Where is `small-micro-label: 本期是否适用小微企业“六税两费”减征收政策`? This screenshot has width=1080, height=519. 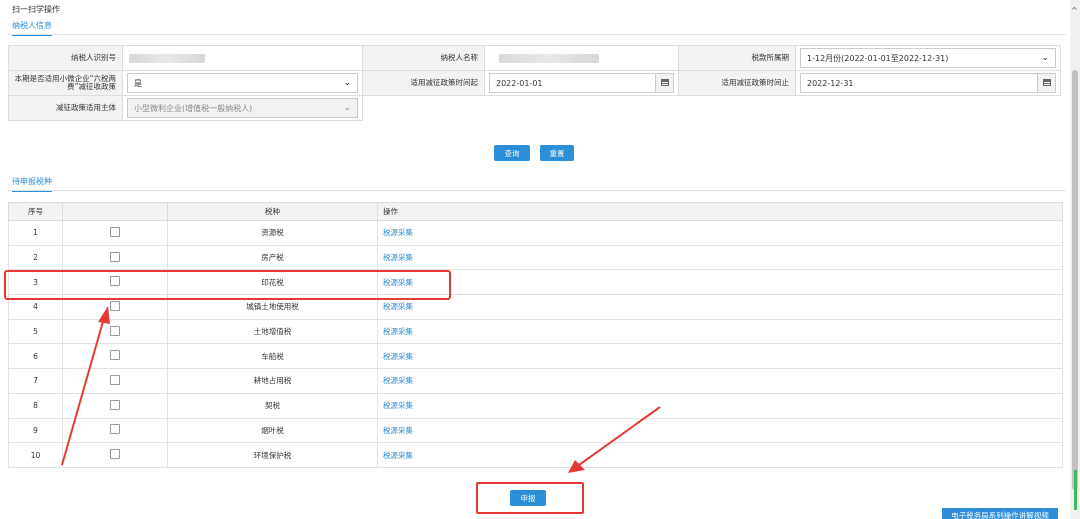
small-micro-label: 本期是否适用小微企业“六税两费”减征收政策 is located at coordinates (65, 83).